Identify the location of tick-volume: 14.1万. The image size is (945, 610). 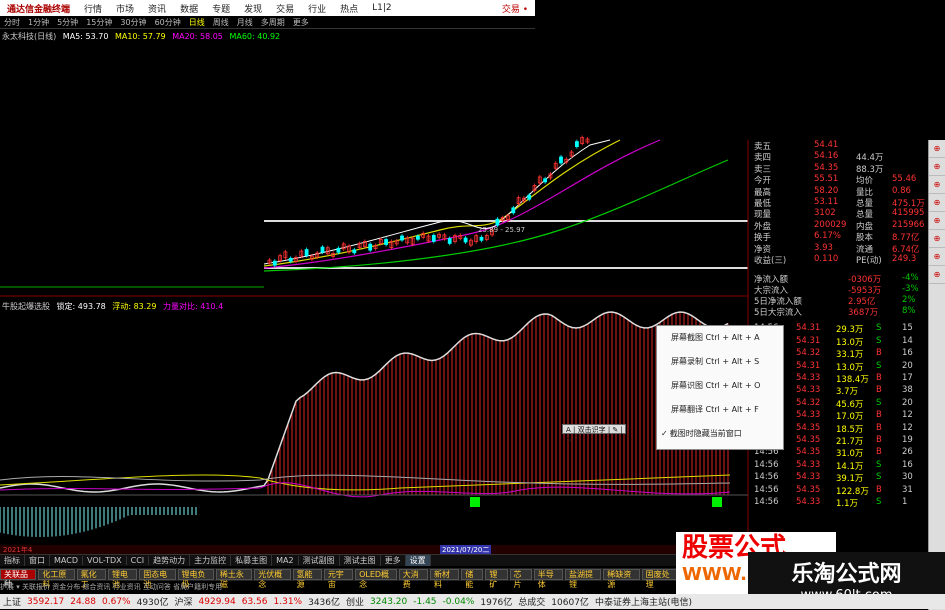
(850, 466).